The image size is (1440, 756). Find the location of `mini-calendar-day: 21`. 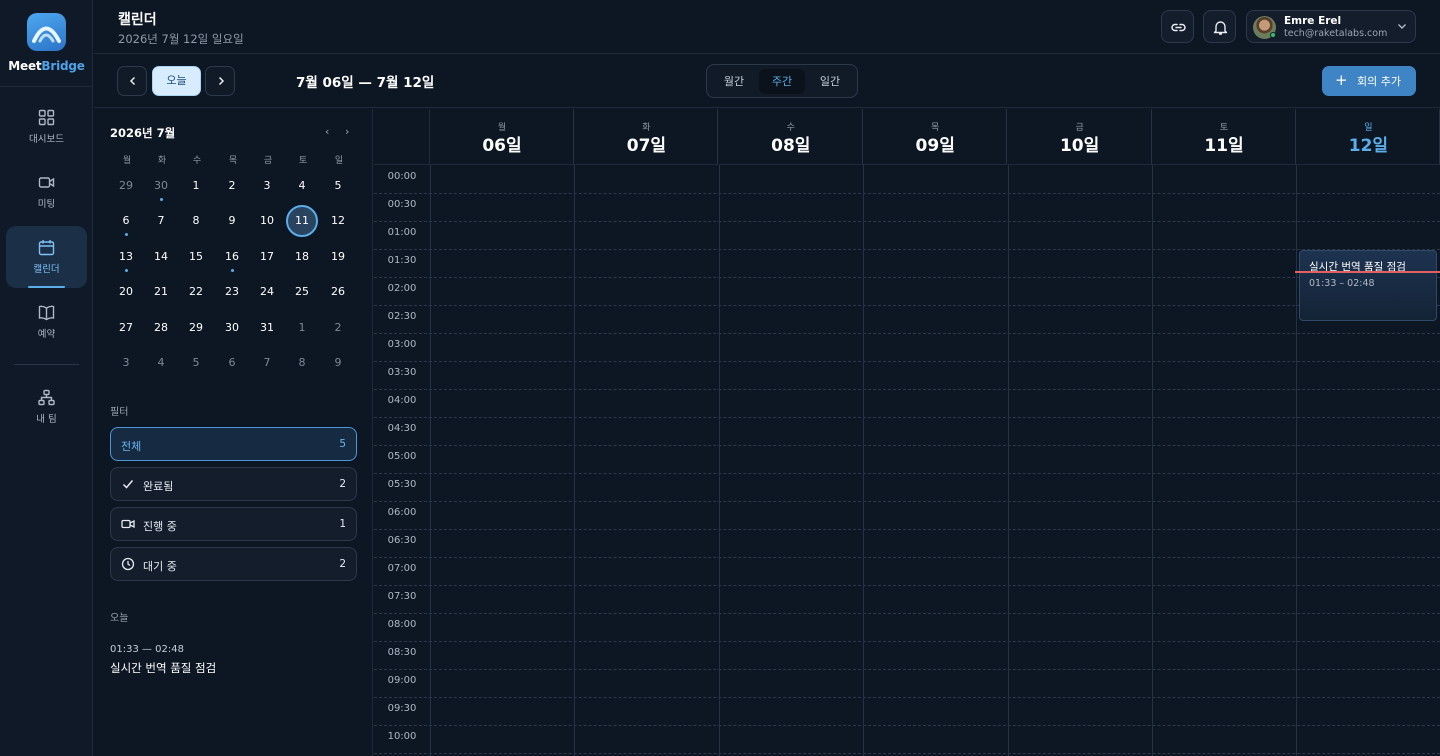

mini-calendar-day: 21 is located at coordinates (161, 292).